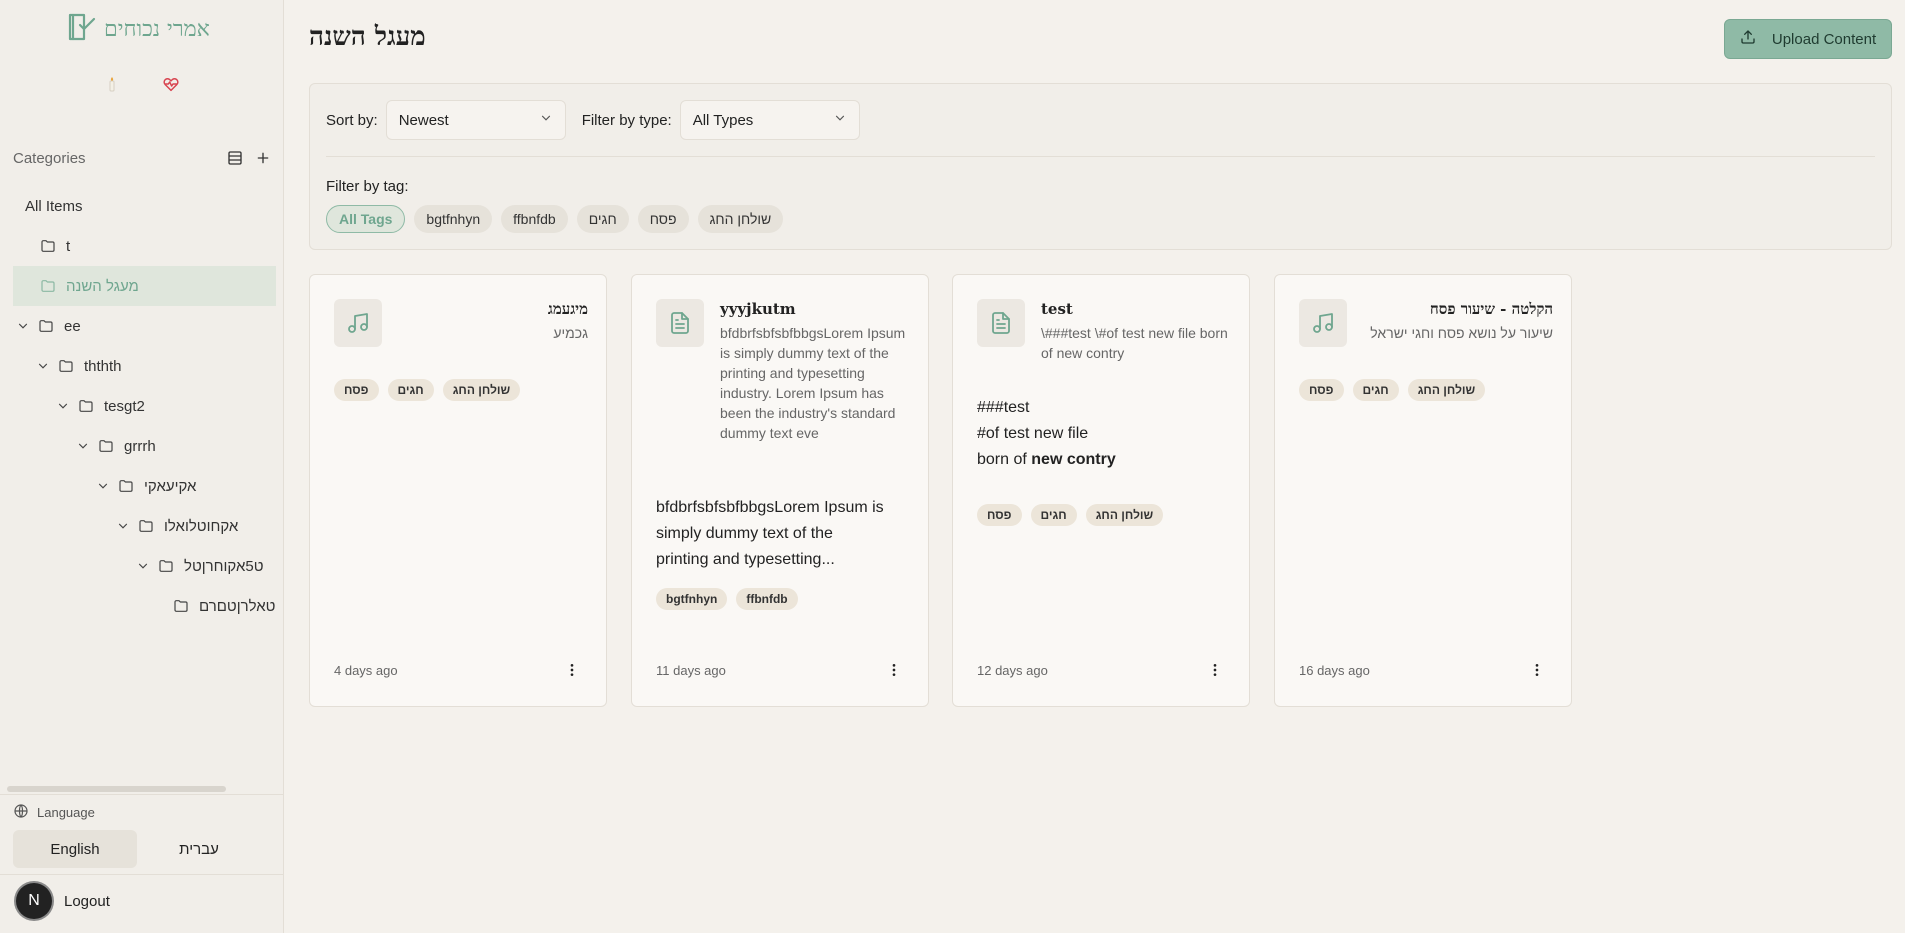 The width and height of the screenshot is (1905, 933). I want to click on card-body-line: #of test new file, so click(1104, 434).